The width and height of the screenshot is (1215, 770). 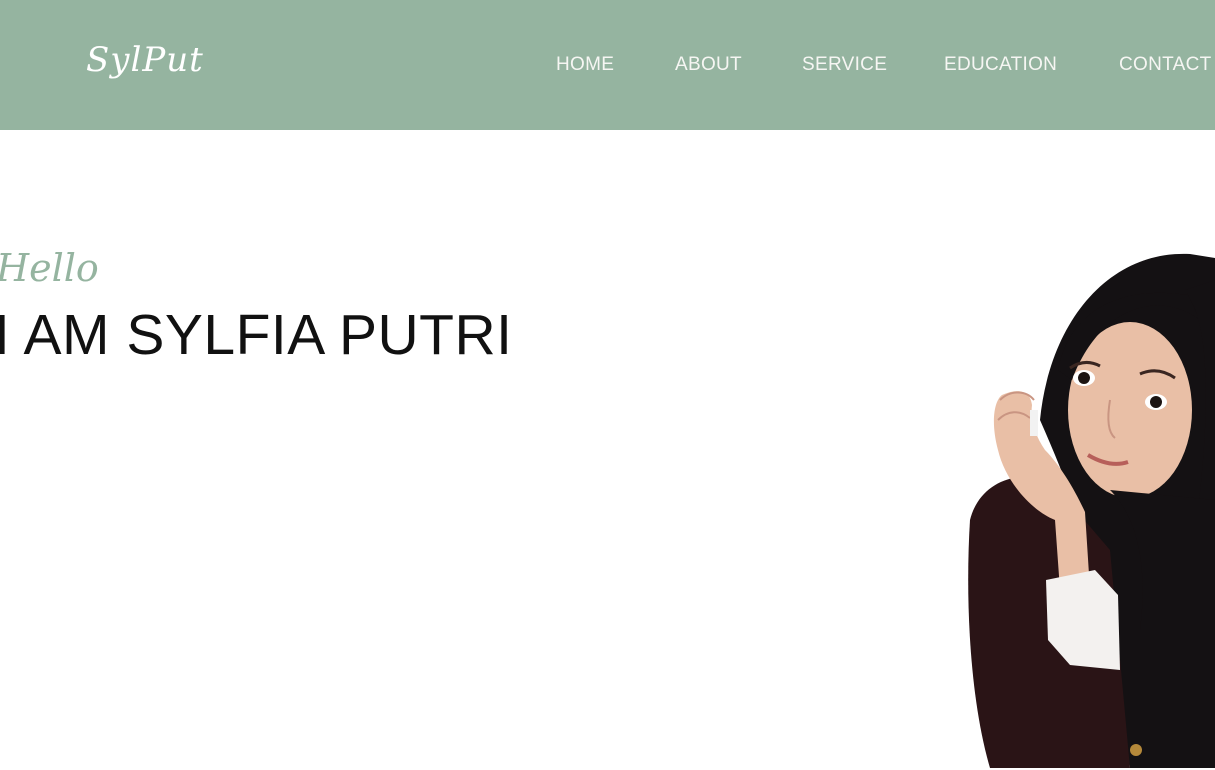 I want to click on profile-photo-illustration, so click(x=1091, y=510).